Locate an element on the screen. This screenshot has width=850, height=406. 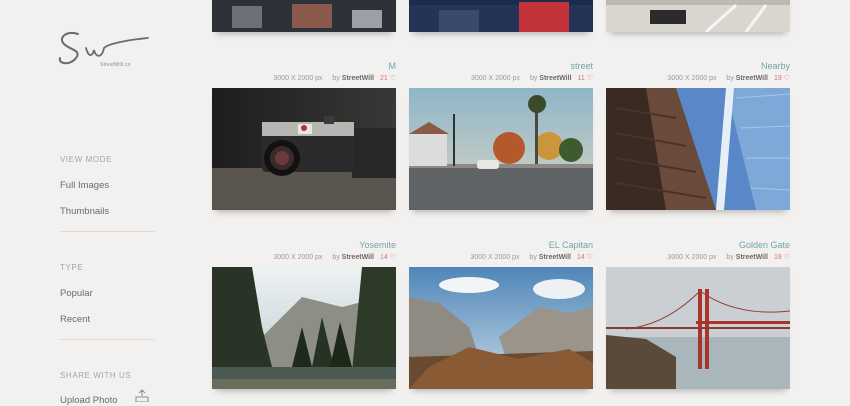
photo-title: Nearby is located at coordinates (698, 66).